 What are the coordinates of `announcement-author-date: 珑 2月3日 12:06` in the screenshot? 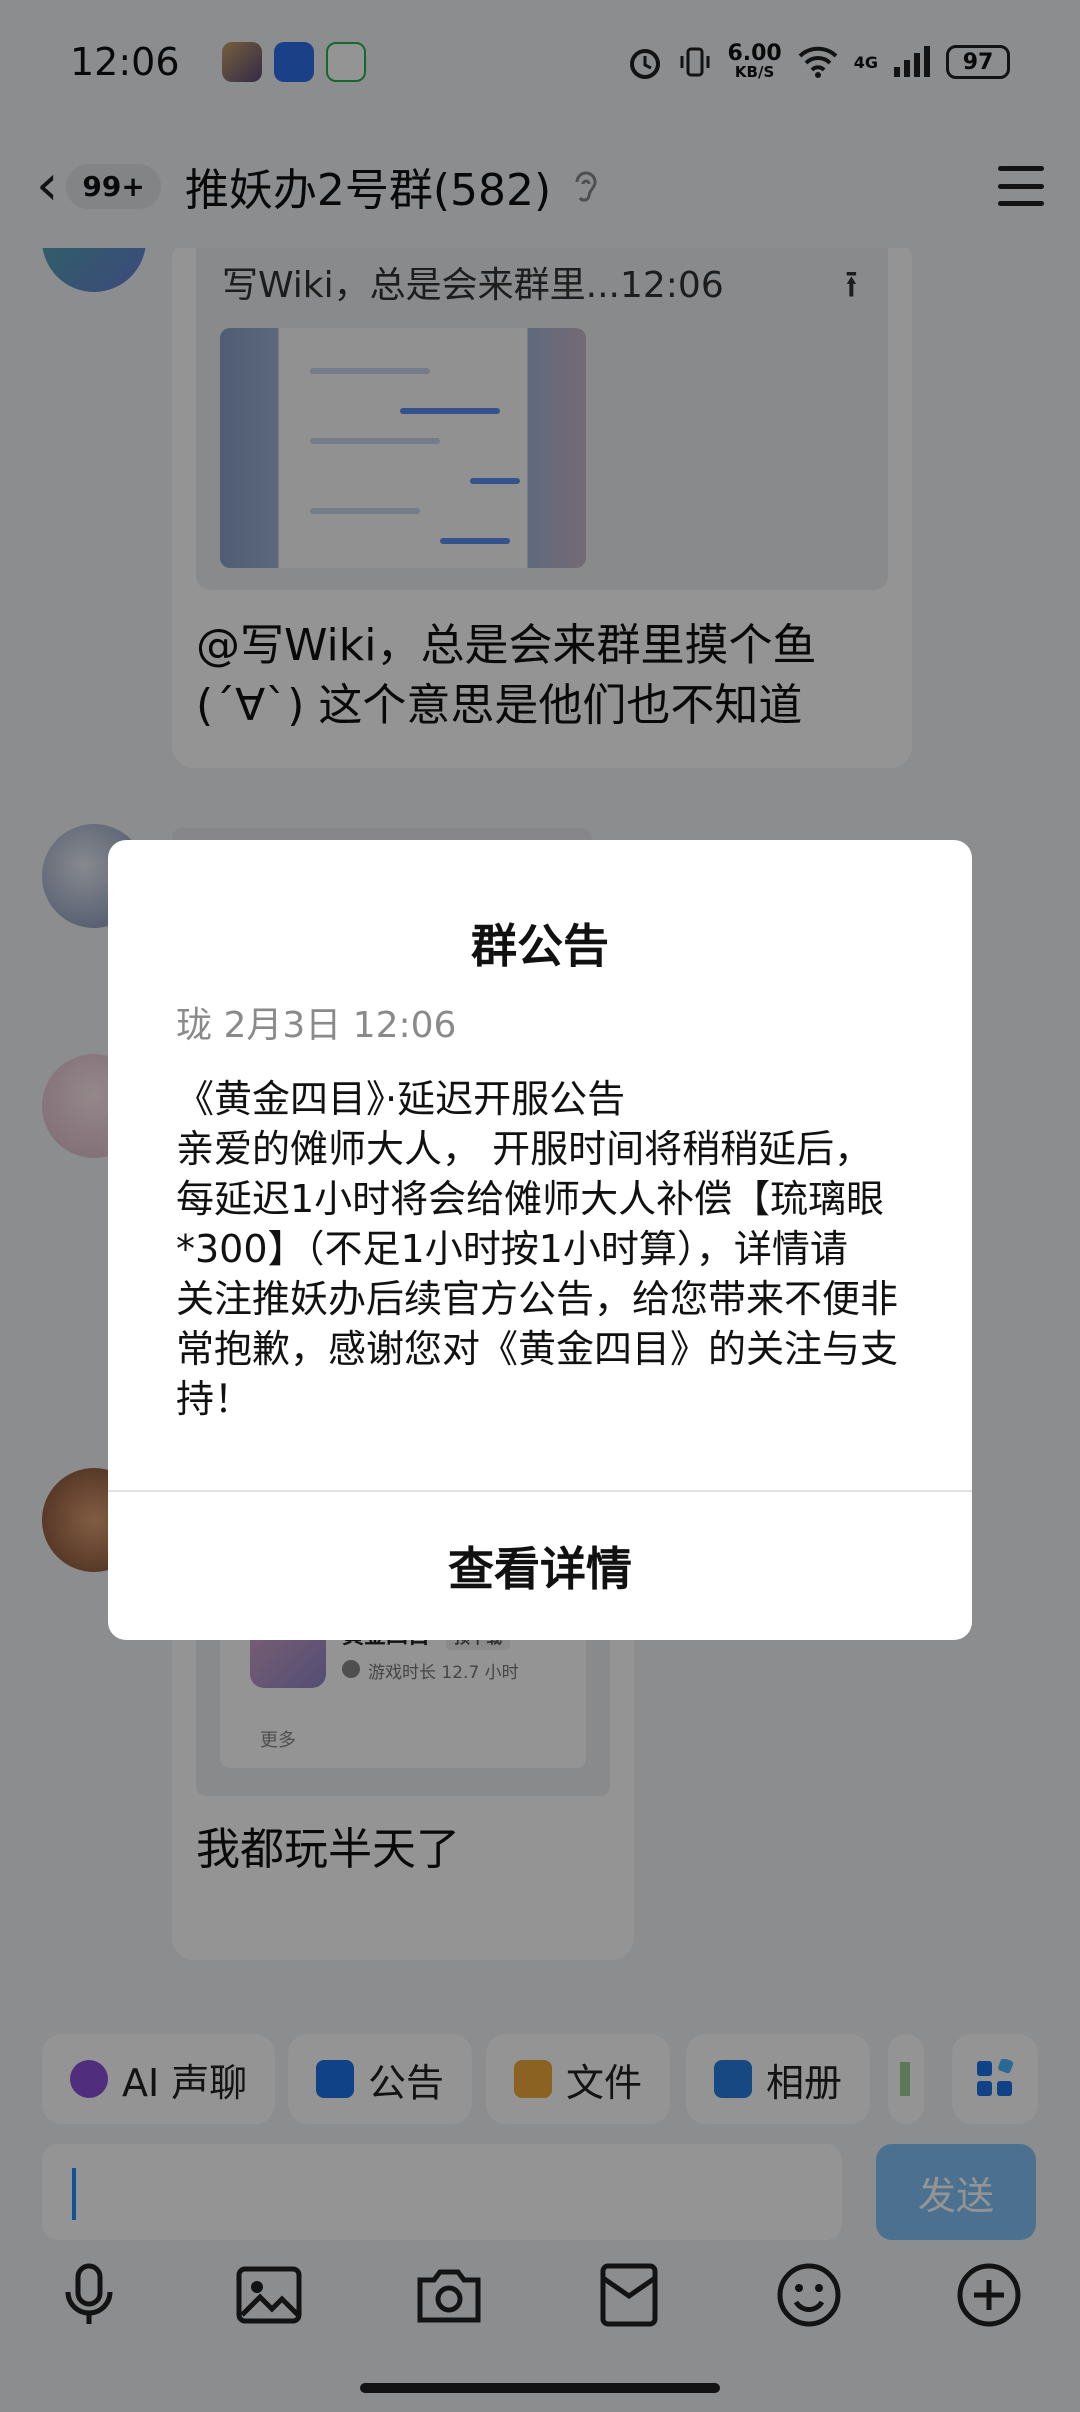 It's located at (316, 1025).